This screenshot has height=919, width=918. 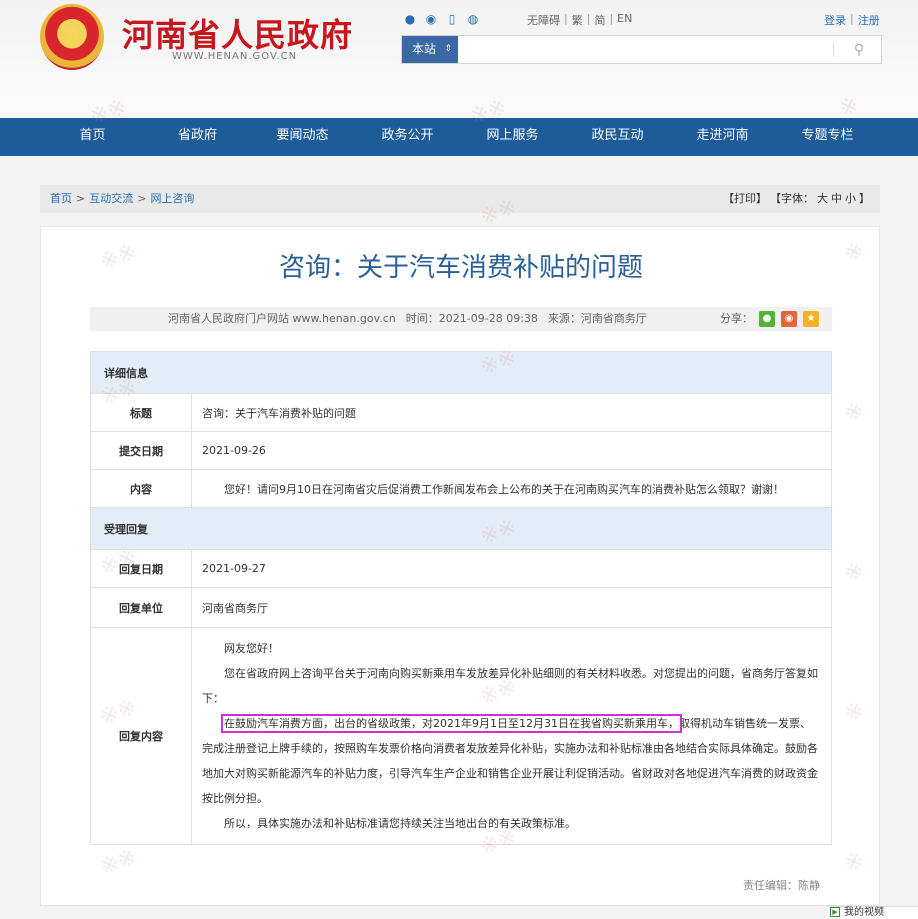 What do you see at coordinates (441, 19) in the screenshot?
I see `social-icons: ● ◉ ▯ ◍` at bounding box center [441, 19].